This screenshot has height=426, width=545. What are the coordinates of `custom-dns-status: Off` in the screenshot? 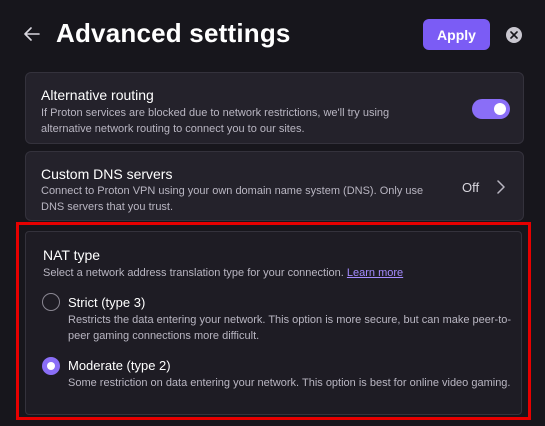 It's located at (471, 187).